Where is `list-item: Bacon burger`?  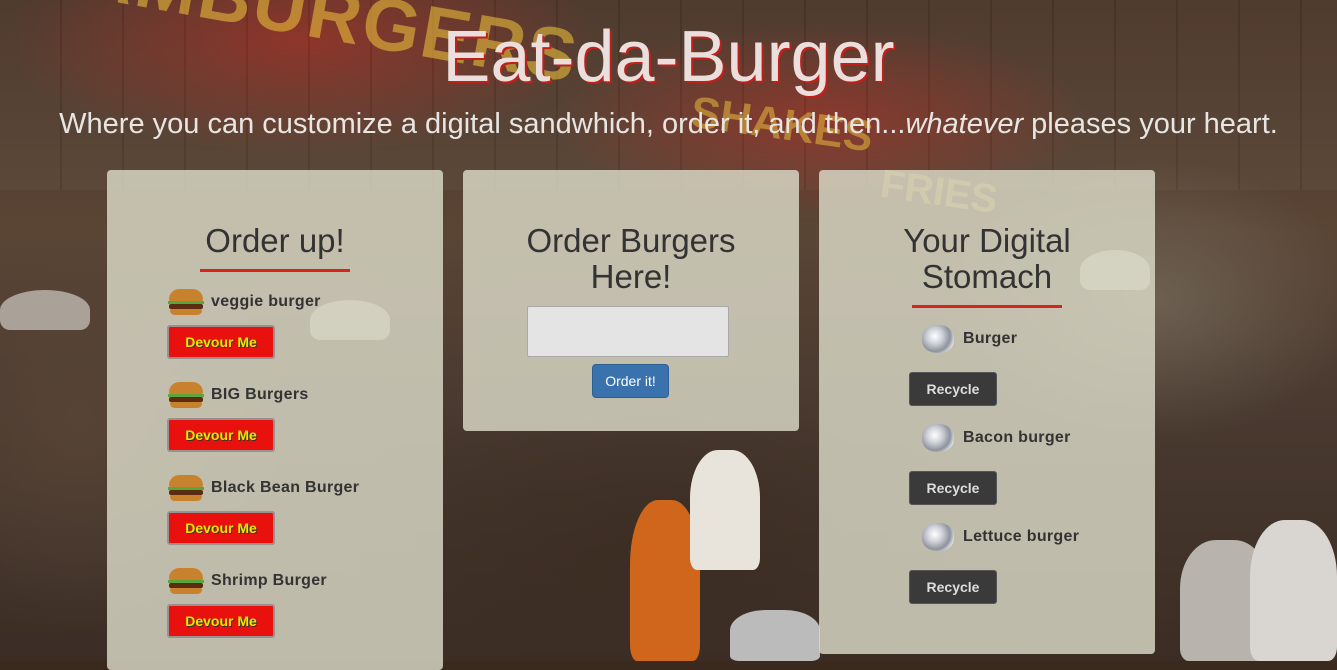
list-item: Bacon burger is located at coordinates (995, 438).